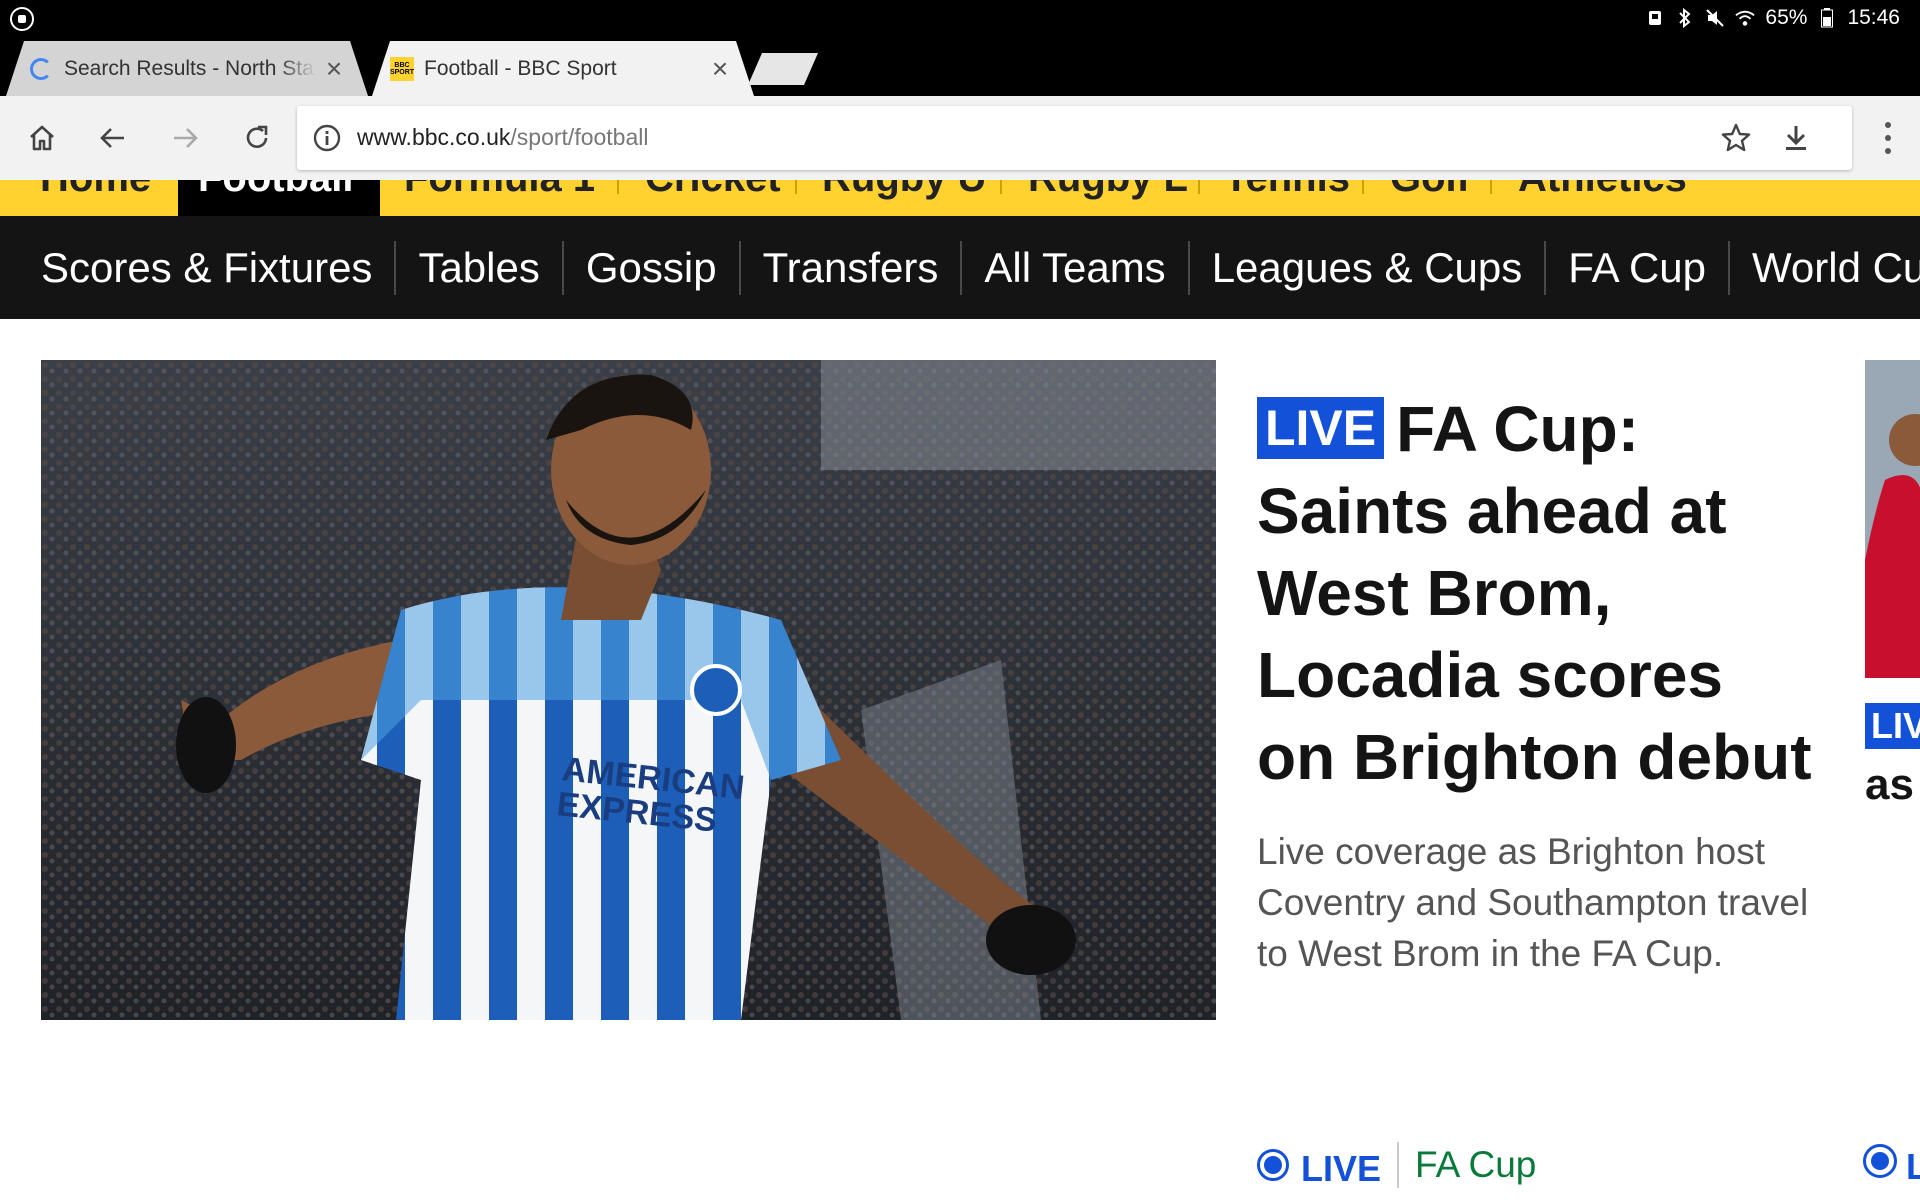 The image size is (1920, 1200). What do you see at coordinates (1892, 726) in the screenshot?
I see `secondary-live-badge: LIVE` at bounding box center [1892, 726].